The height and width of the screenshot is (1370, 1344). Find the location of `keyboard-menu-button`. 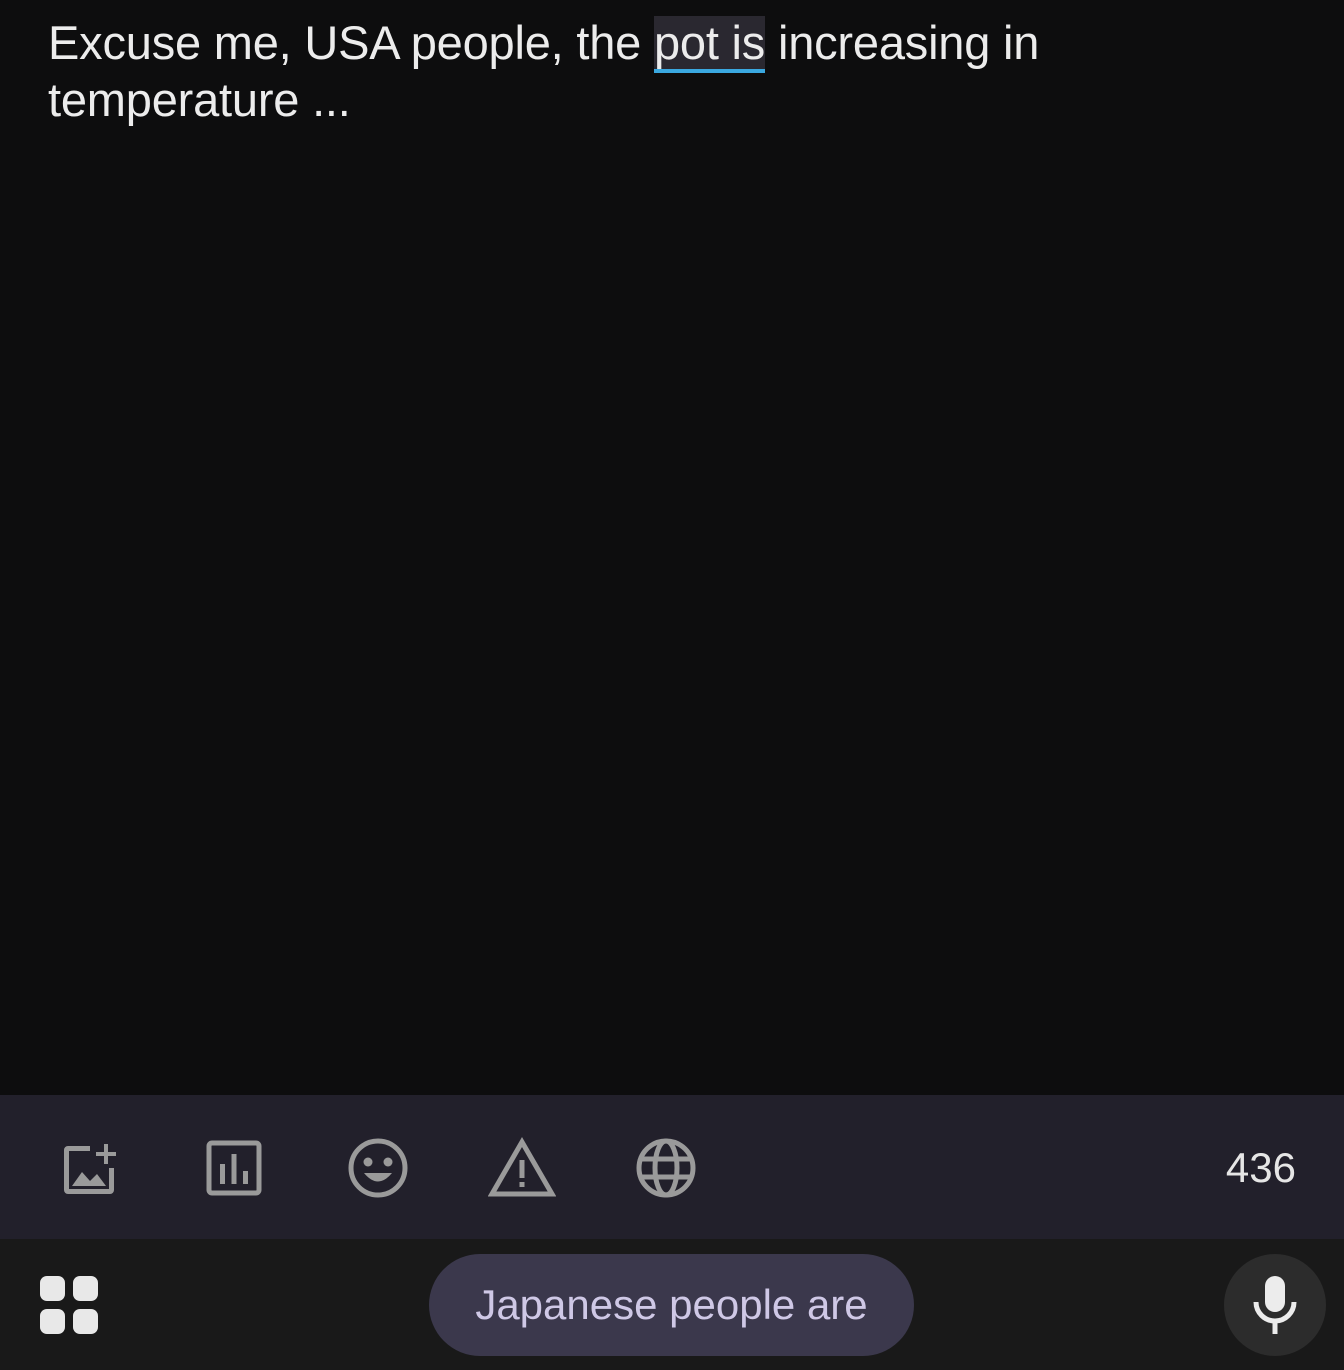

keyboard-menu-button is located at coordinates (69, 1305).